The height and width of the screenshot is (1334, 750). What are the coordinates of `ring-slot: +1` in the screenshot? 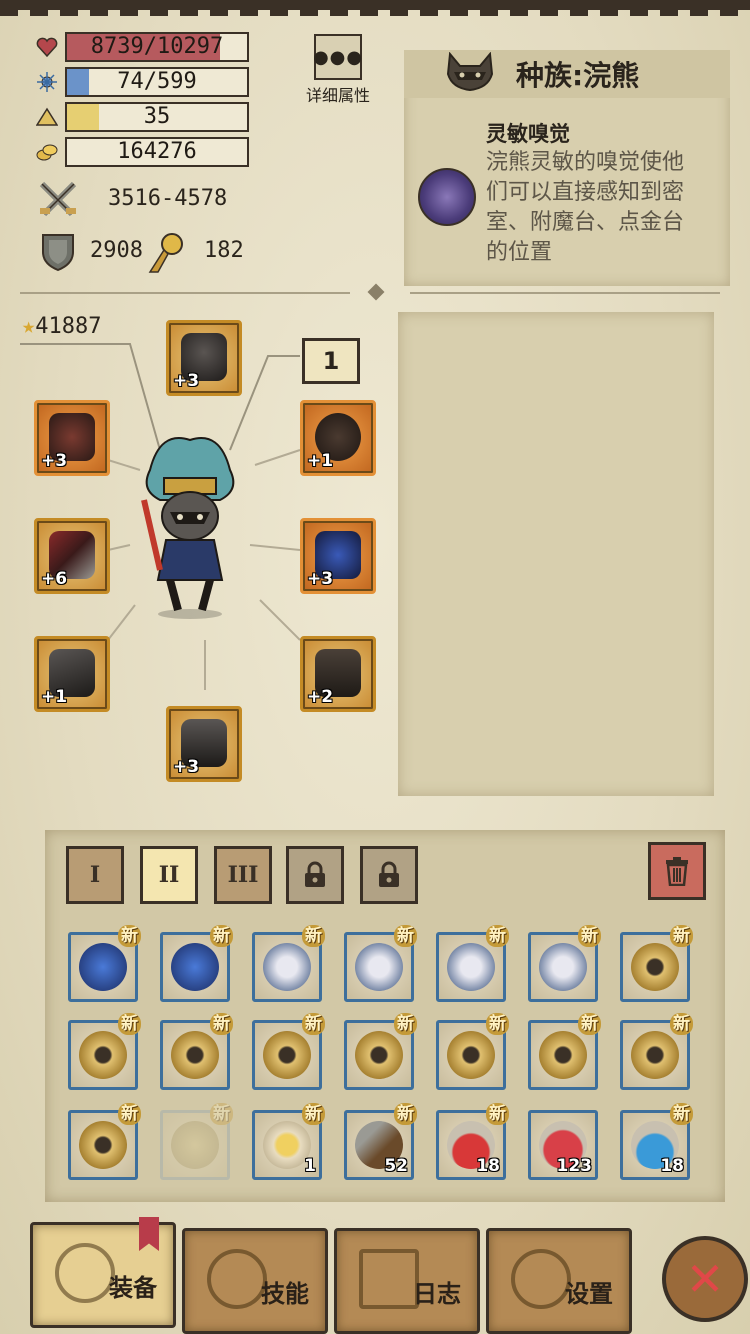 It's located at (338, 438).